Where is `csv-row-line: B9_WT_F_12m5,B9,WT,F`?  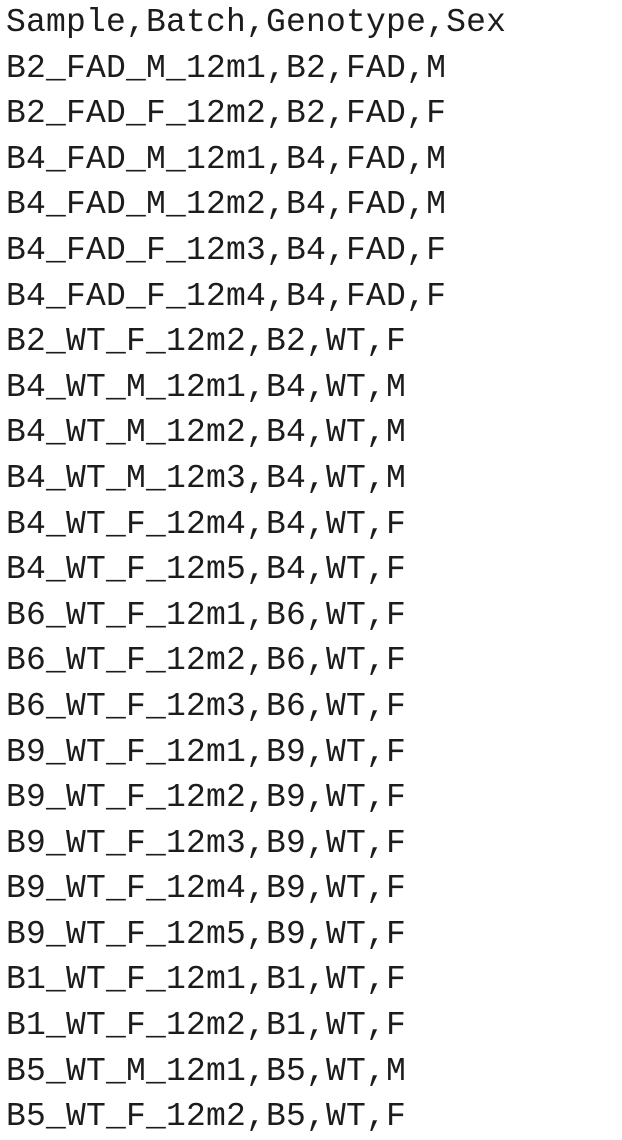
csv-row-line: B9_WT_F_12m5,B9,WT,F is located at coordinates (206, 934).